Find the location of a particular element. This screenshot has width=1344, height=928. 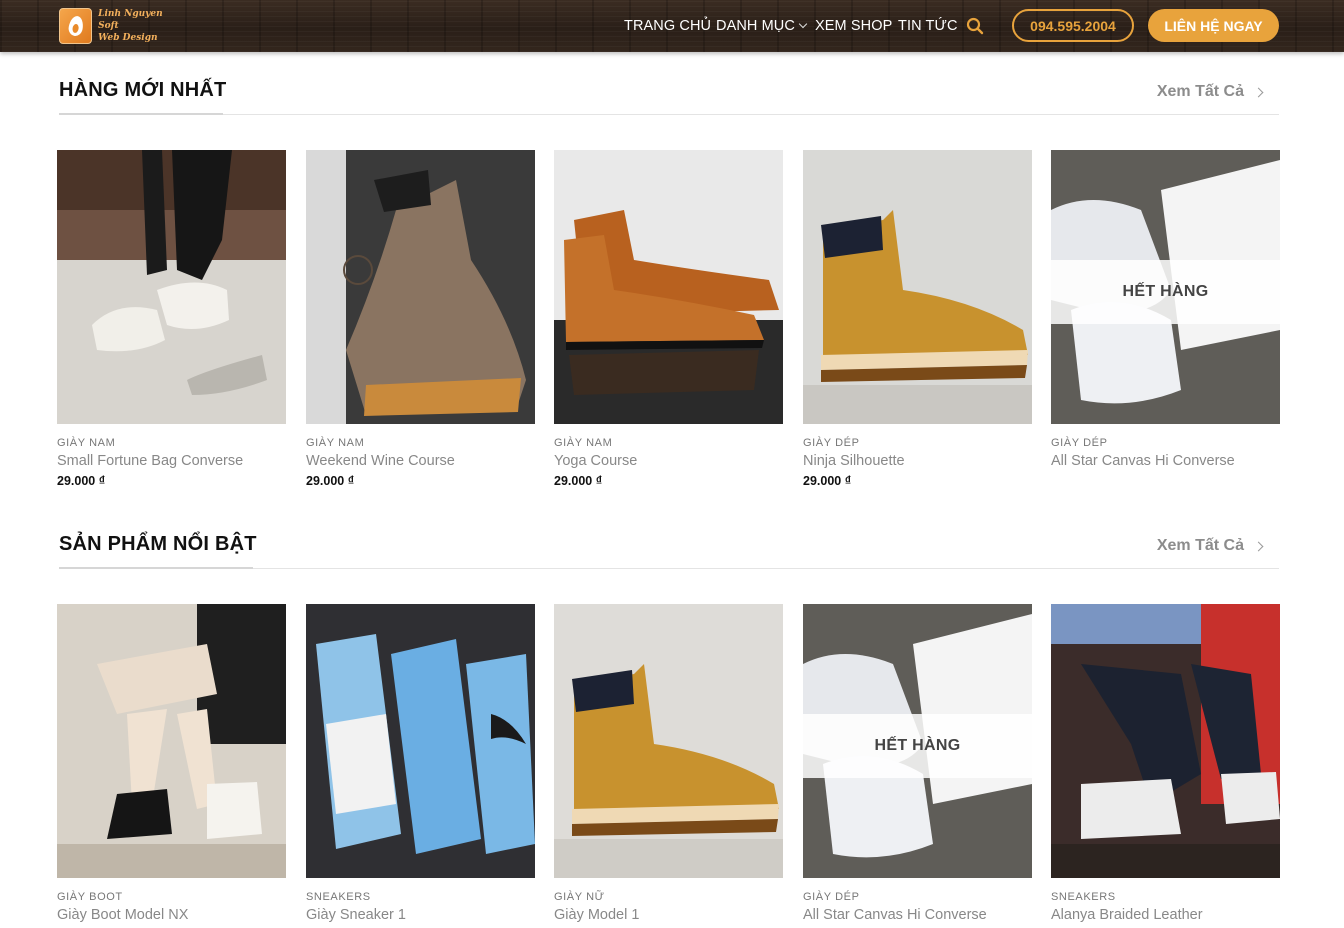

search-icon is located at coordinates (975, 26).